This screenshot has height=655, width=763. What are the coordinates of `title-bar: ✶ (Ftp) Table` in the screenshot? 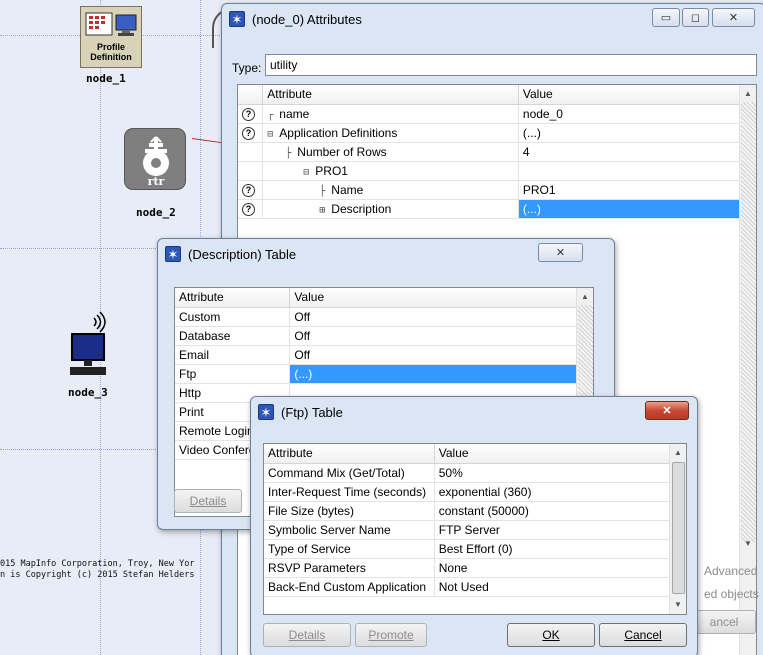 It's located at (474, 412).